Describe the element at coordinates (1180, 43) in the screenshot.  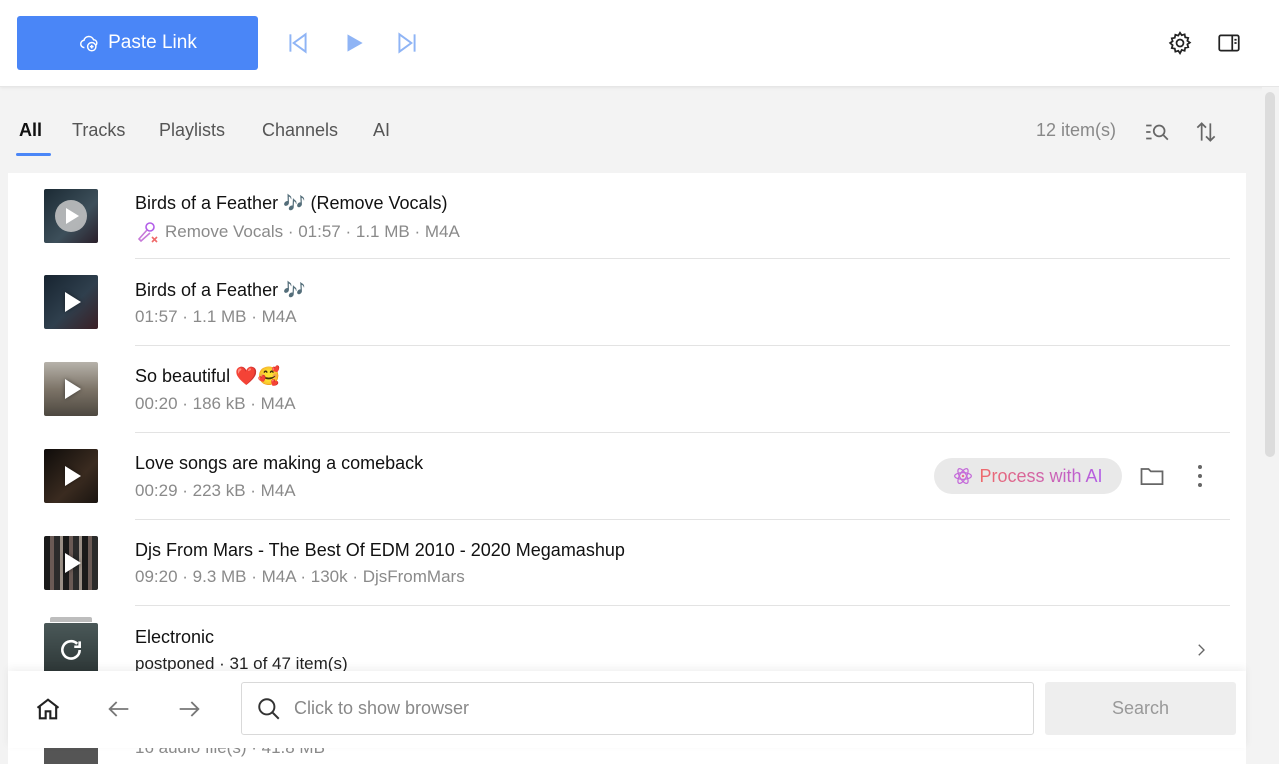
I see `settings-gear-icon` at that location.